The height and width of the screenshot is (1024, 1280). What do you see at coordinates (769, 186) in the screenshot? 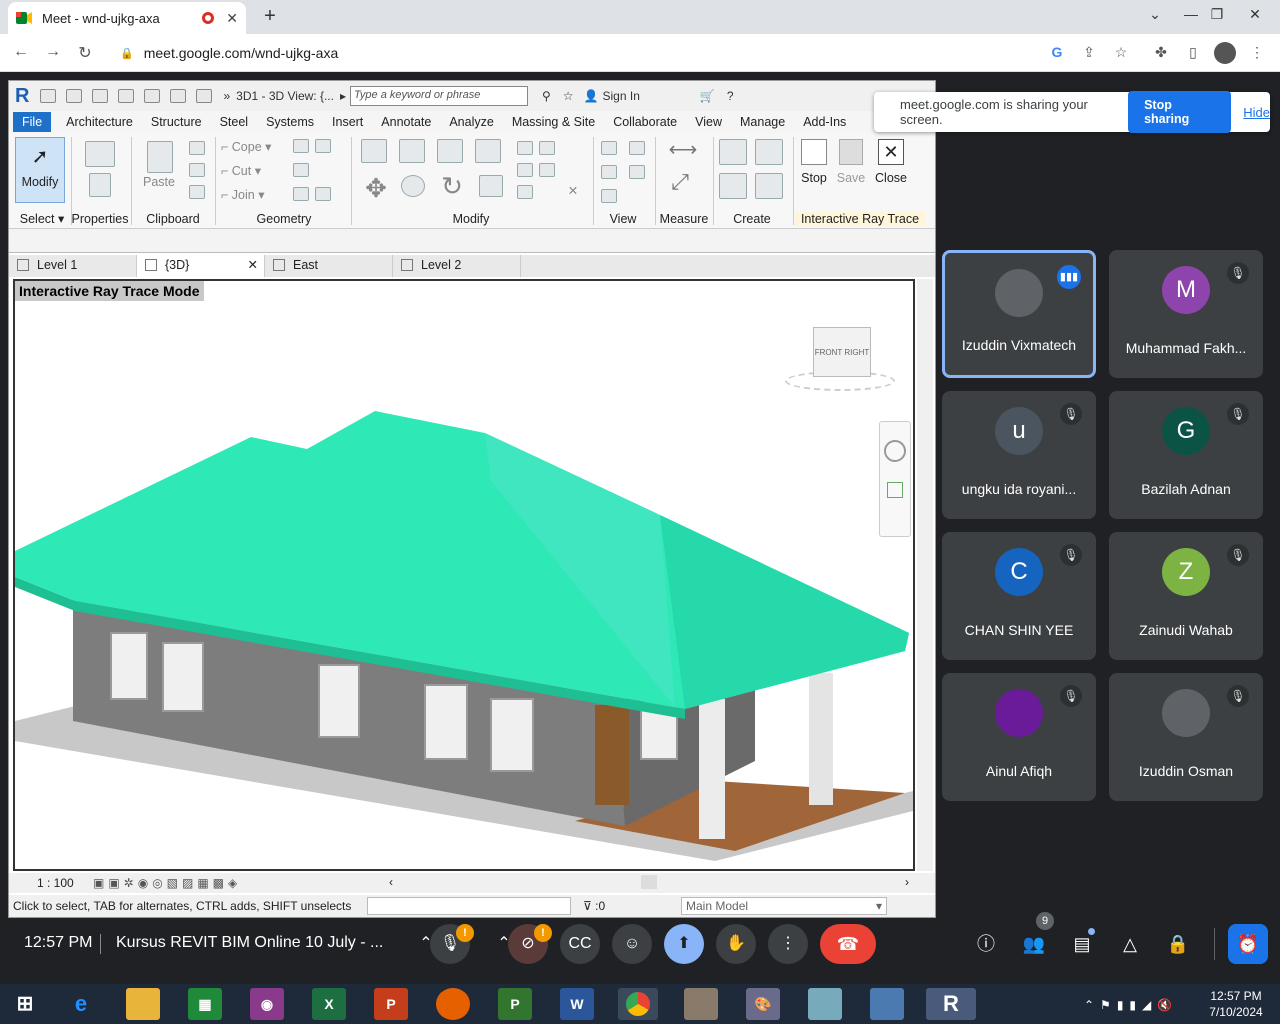
I see `create-assembly-icon` at bounding box center [769, 186].